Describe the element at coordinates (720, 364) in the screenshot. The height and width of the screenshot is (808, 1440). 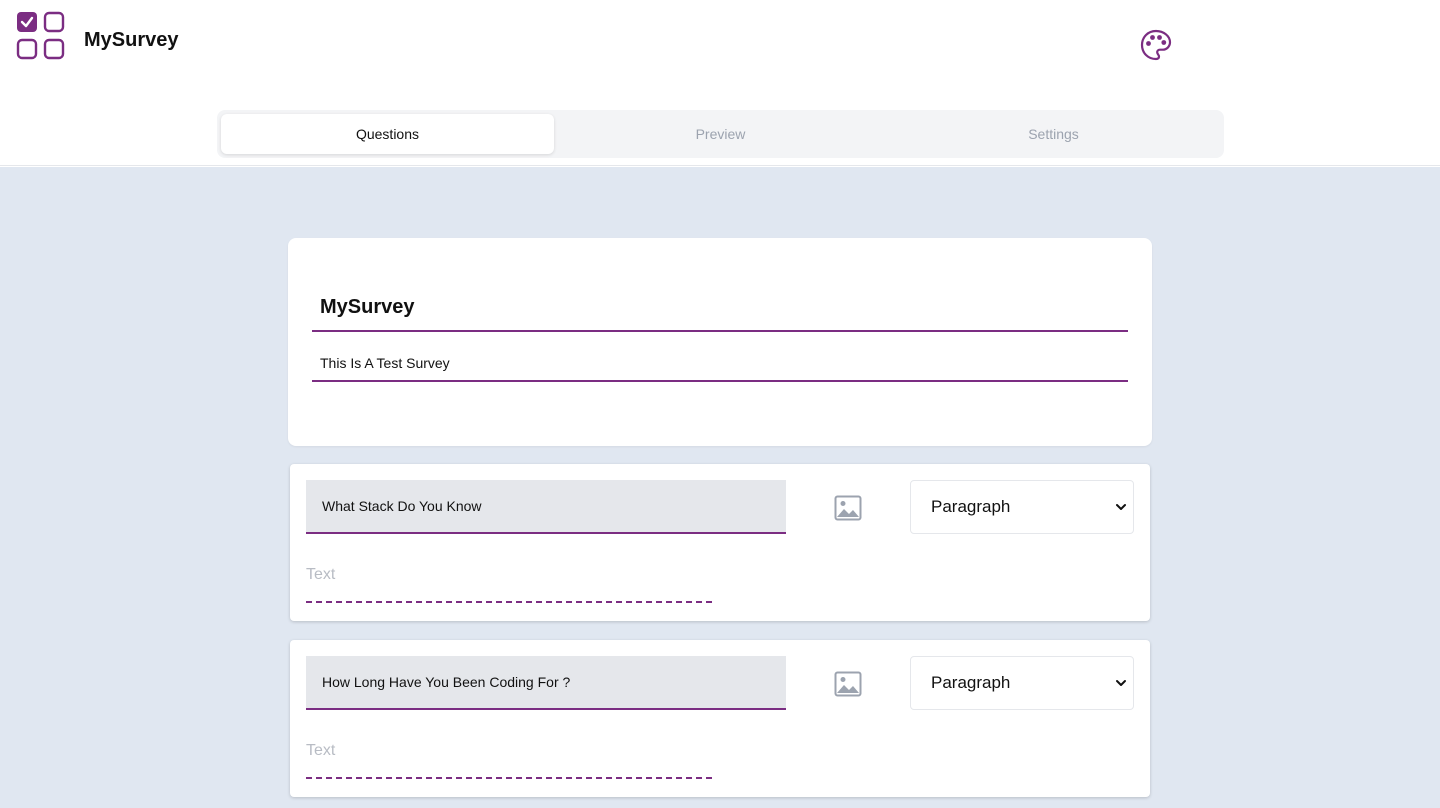
I see `survey-description-input` at that location.